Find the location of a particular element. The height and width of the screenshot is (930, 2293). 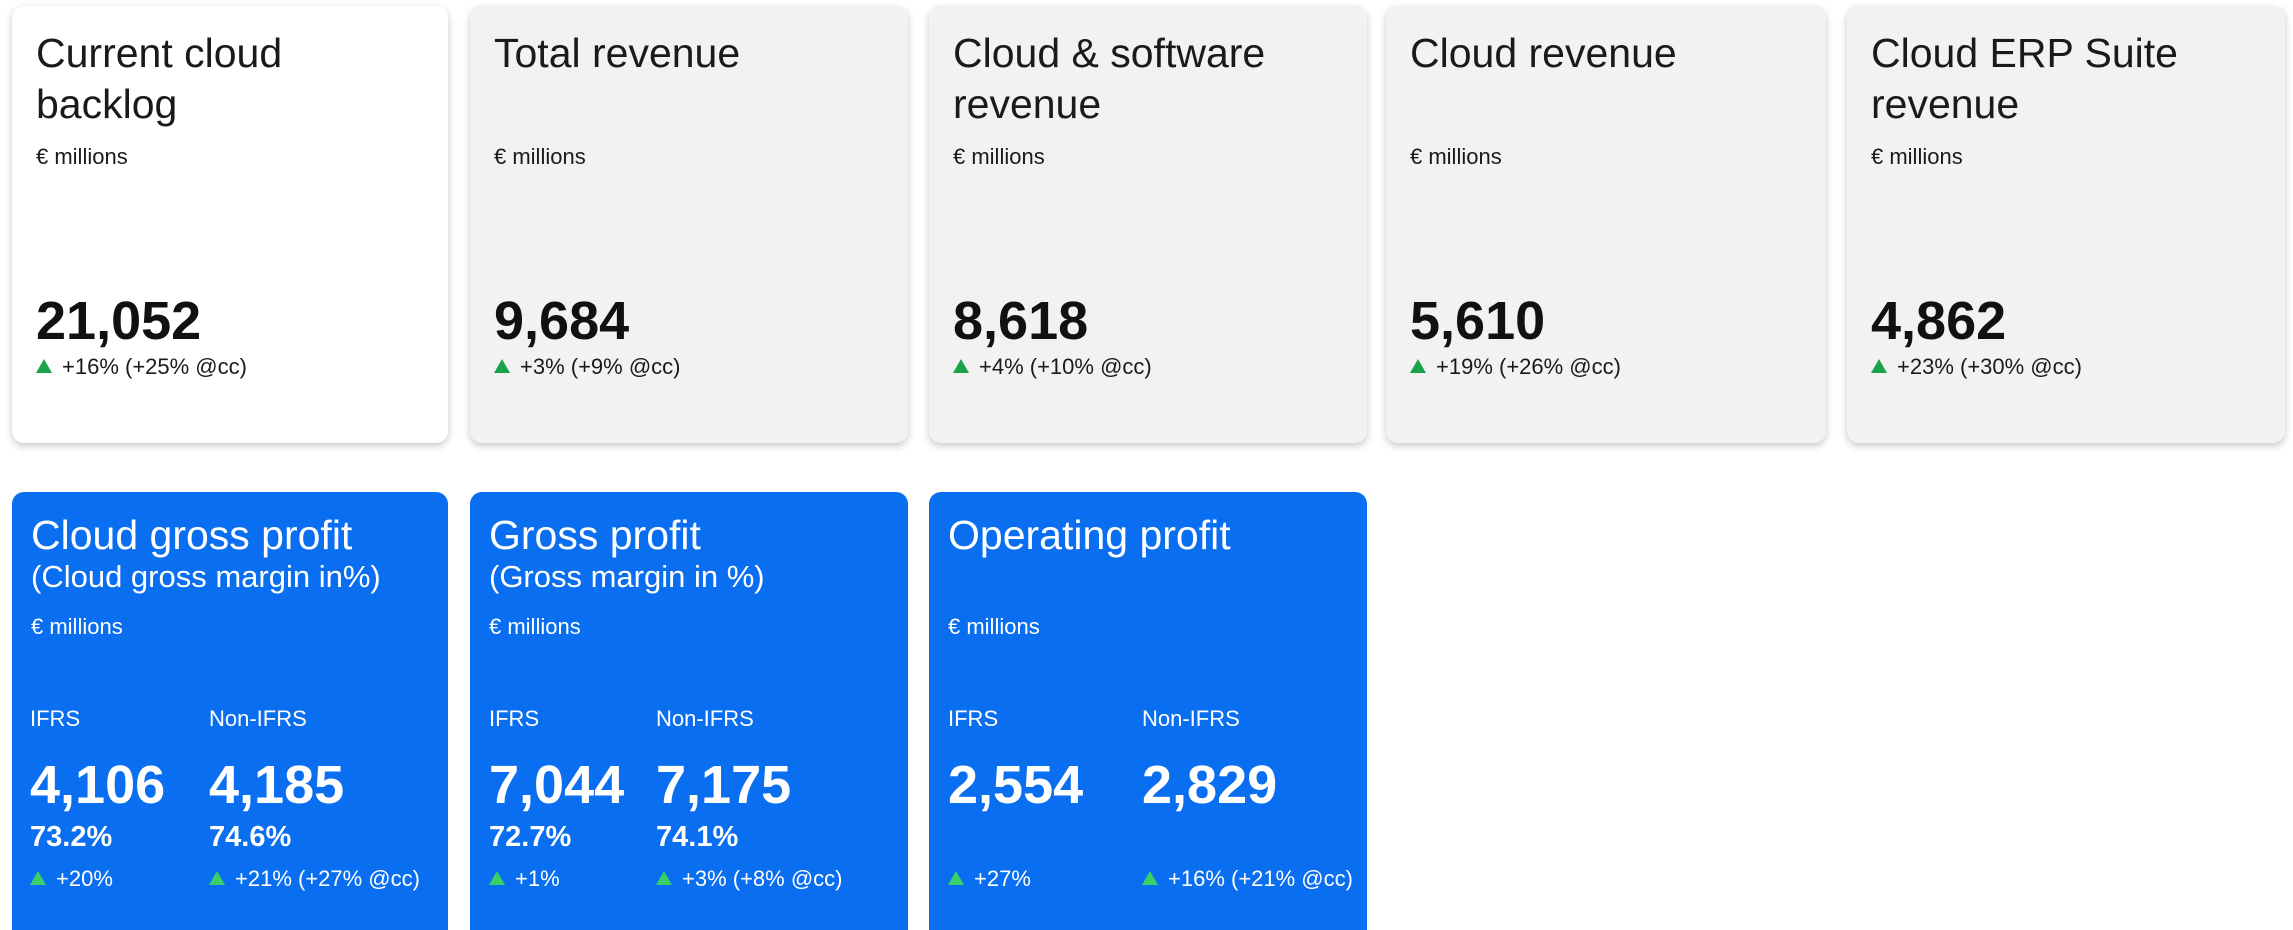

card-title: Total revenue is located at coordinates (617, 53).